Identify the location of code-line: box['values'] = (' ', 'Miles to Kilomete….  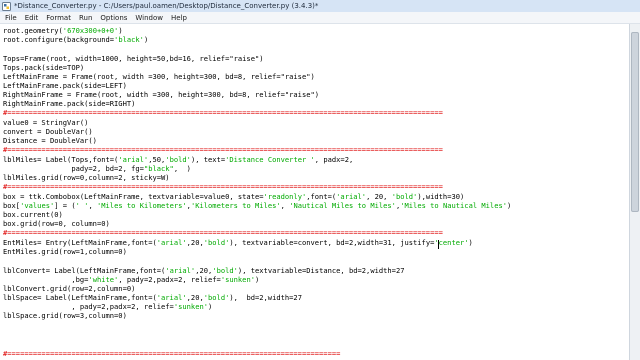
(257, 205).